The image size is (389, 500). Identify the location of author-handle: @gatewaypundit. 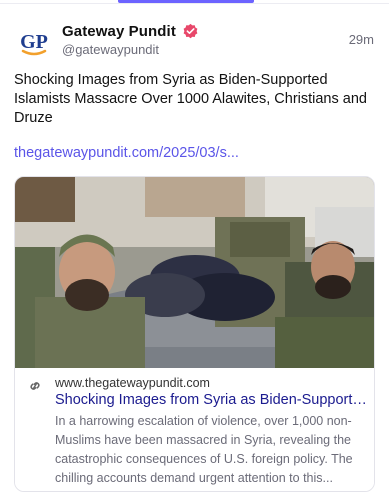
(110, 49).